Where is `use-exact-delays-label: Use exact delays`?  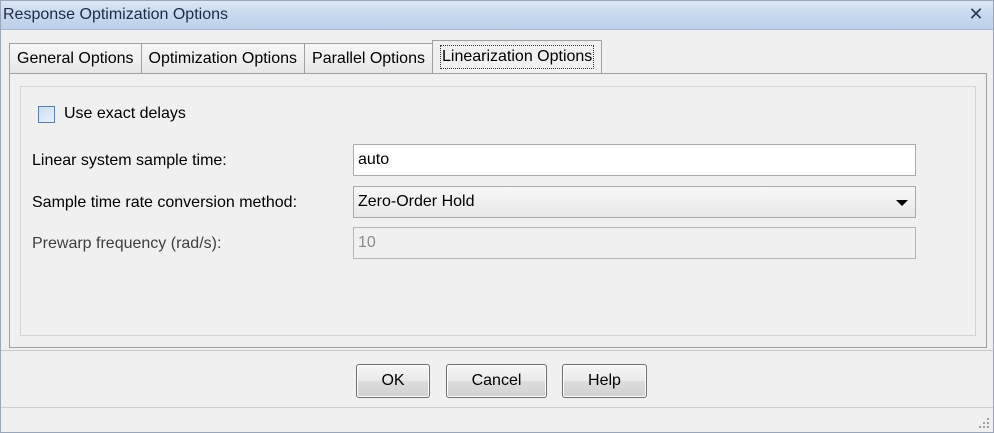 use-exact-delays-label: Use exact delays is located at coordinates (125, 113).